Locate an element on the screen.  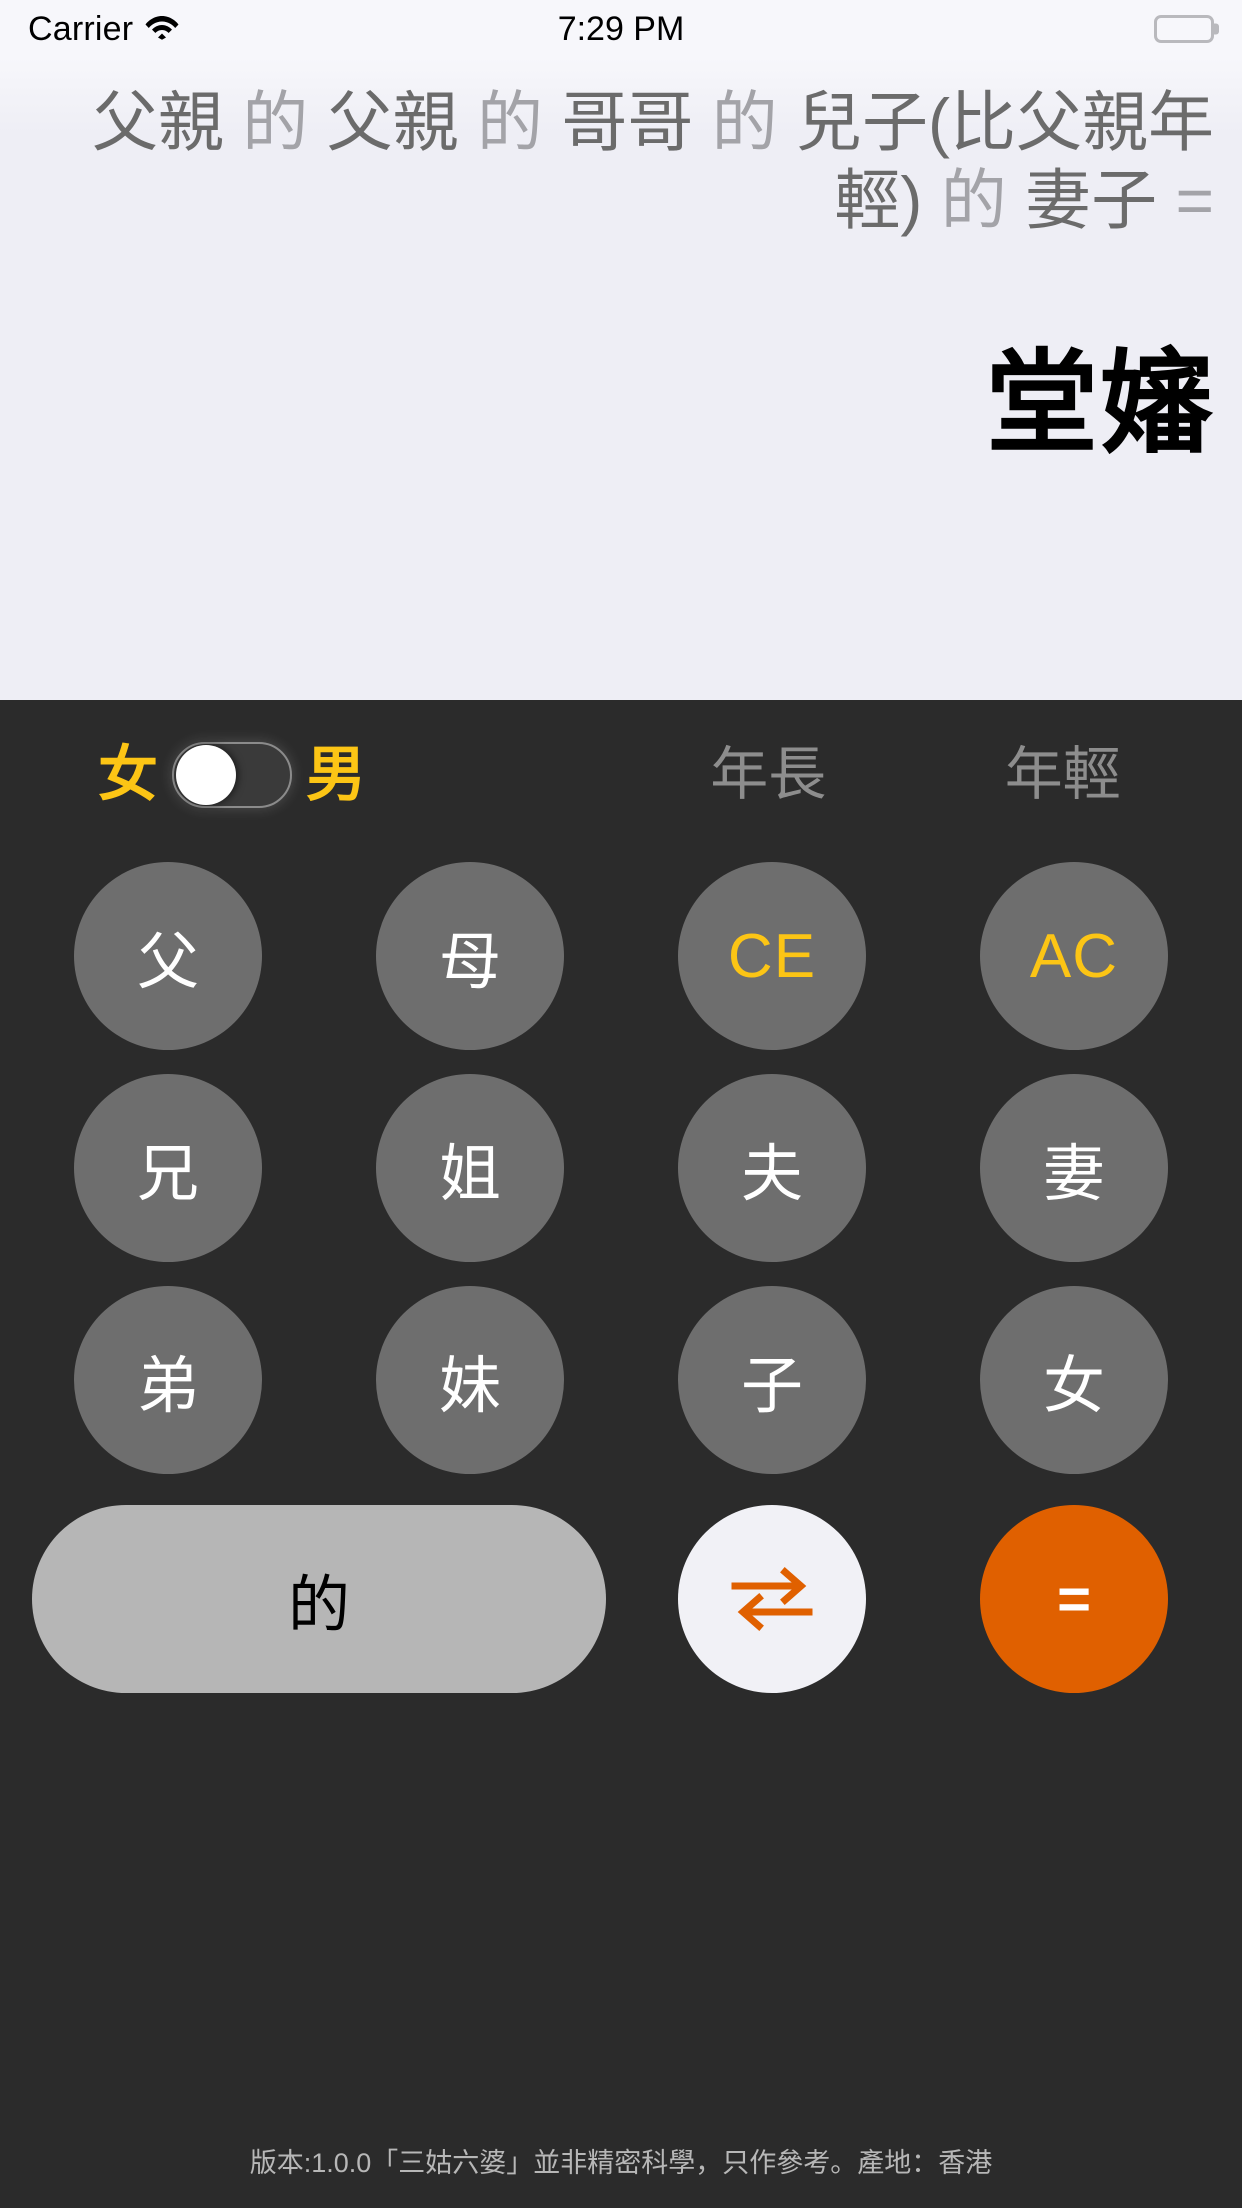
key-elder-sister: 姐 is located at coordinates (470, 1168).